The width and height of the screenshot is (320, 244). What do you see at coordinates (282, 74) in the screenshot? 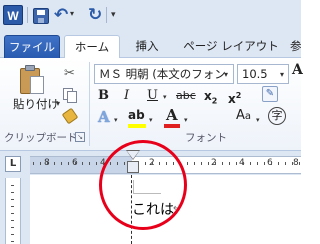
I see `font-size-dropdown-icon: ▾` at bounding box center [282, 74].